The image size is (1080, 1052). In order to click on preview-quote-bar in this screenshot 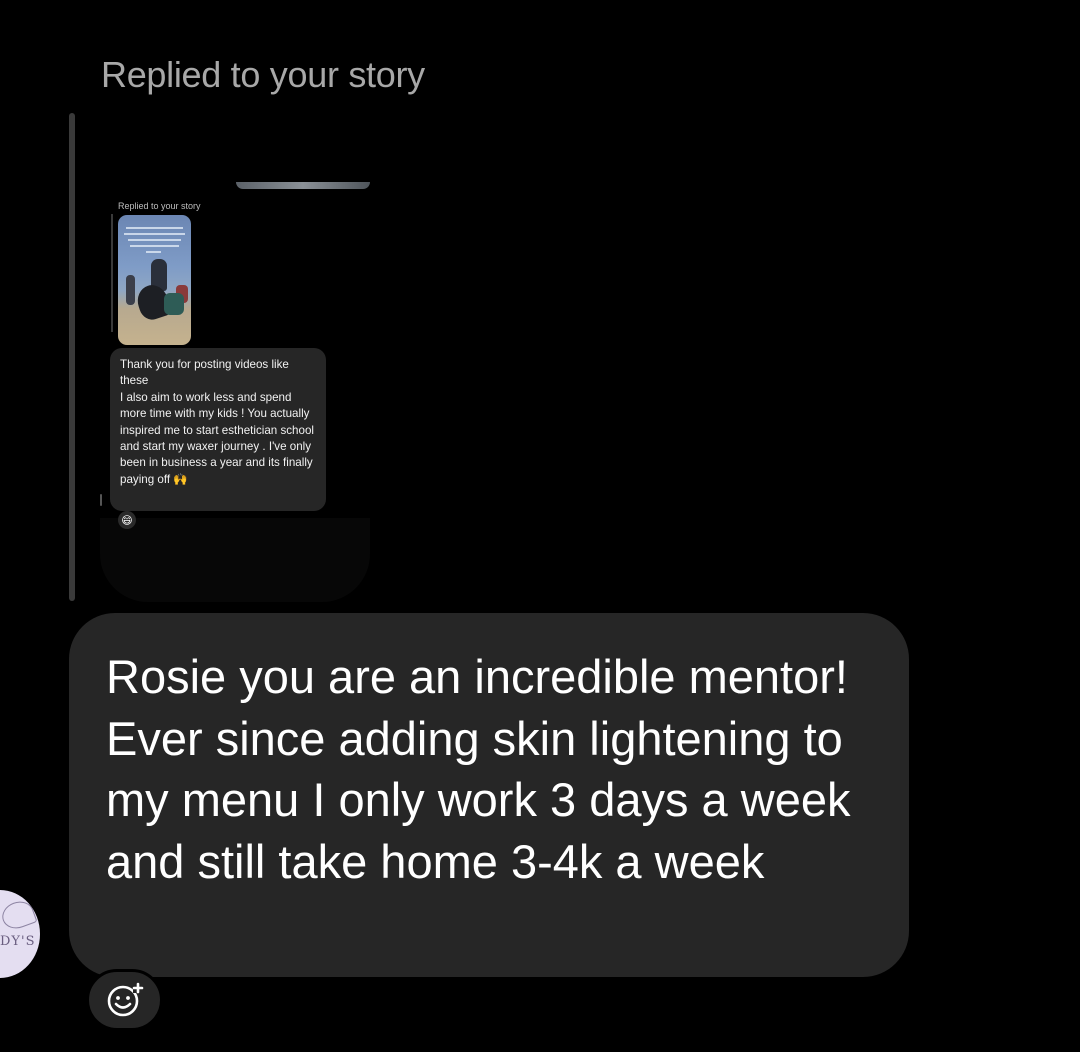, I will do `click(112, 273)`.